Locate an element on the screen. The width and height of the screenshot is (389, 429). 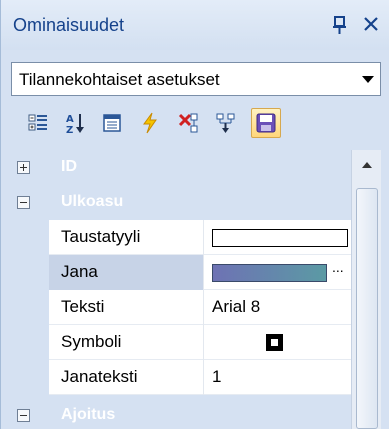
categorized-button is located at coordinates (38, 123).